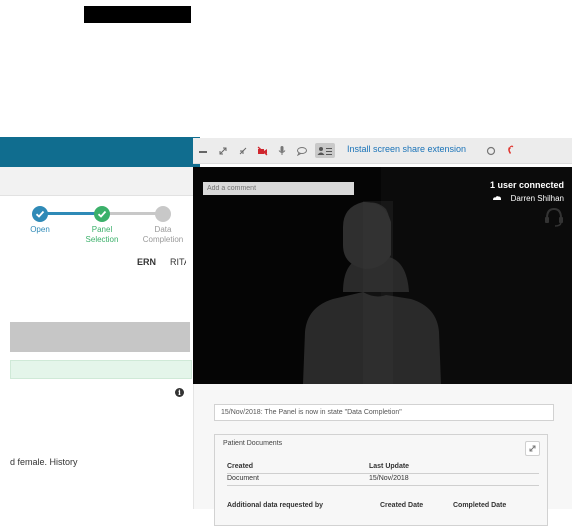 Image resolution: width=572 pixels, height=526 pixels. I want to click on camera-off-icon, so click(262, 150).